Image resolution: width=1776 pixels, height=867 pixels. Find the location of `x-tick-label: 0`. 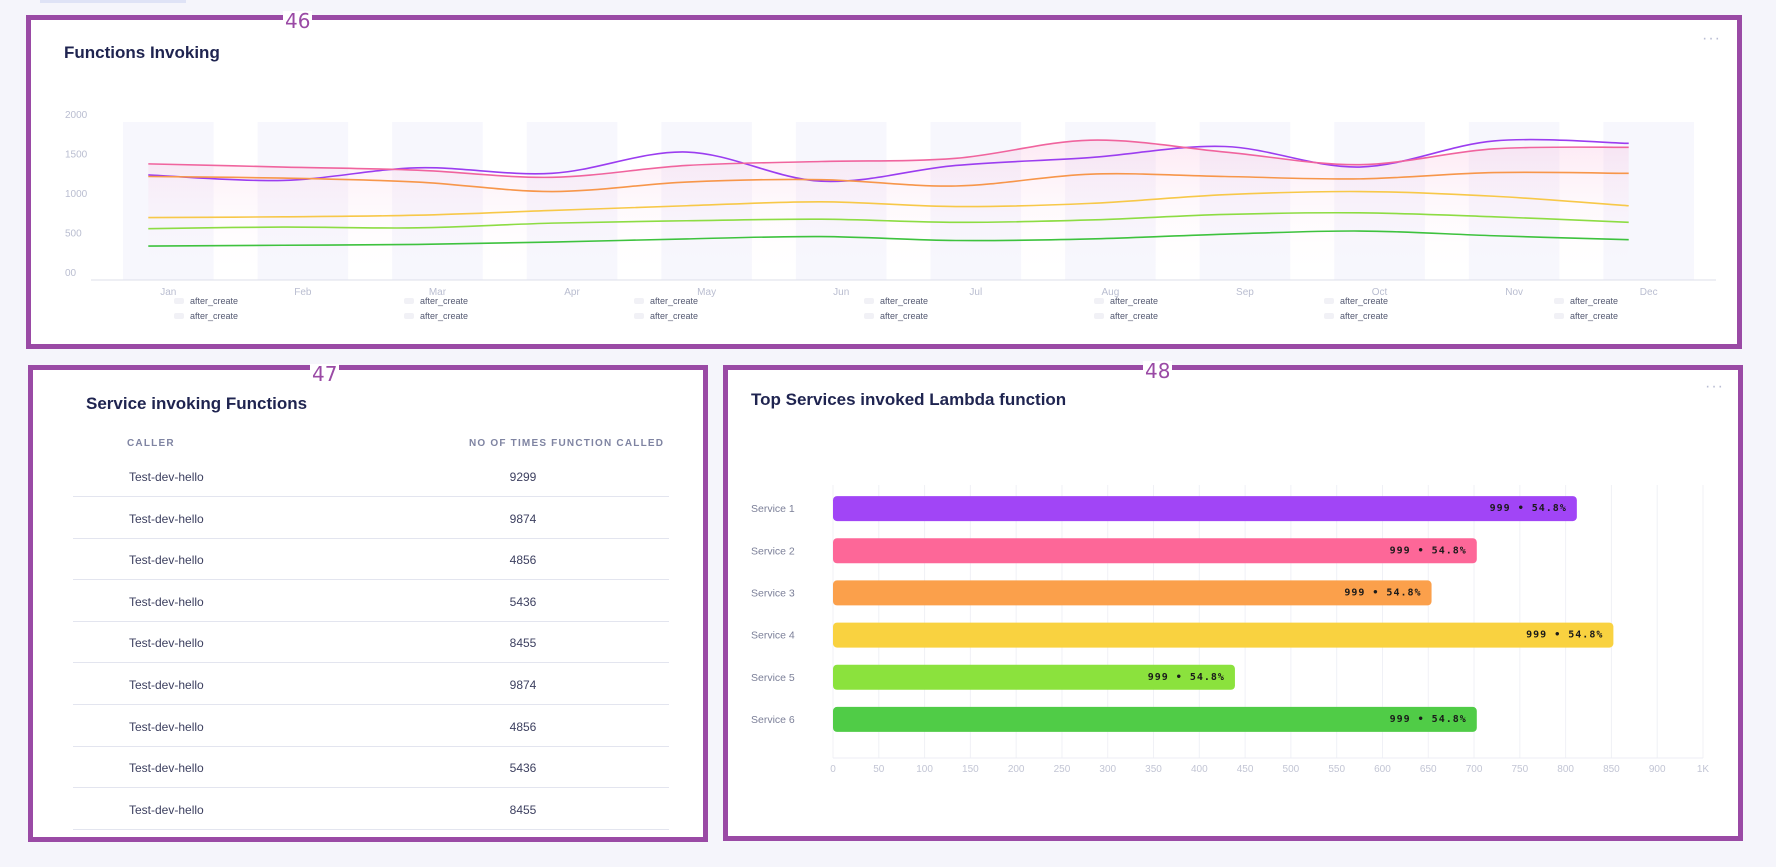

x-tick-label: 0 is located at coordinates (833, 769).